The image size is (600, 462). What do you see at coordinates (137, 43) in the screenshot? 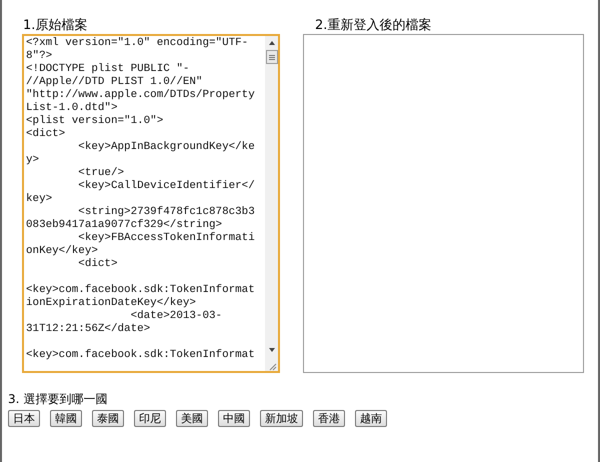
I see `code-line: <?xml version="1.0" encoding="UTF-` at bounding box center [137, 43].